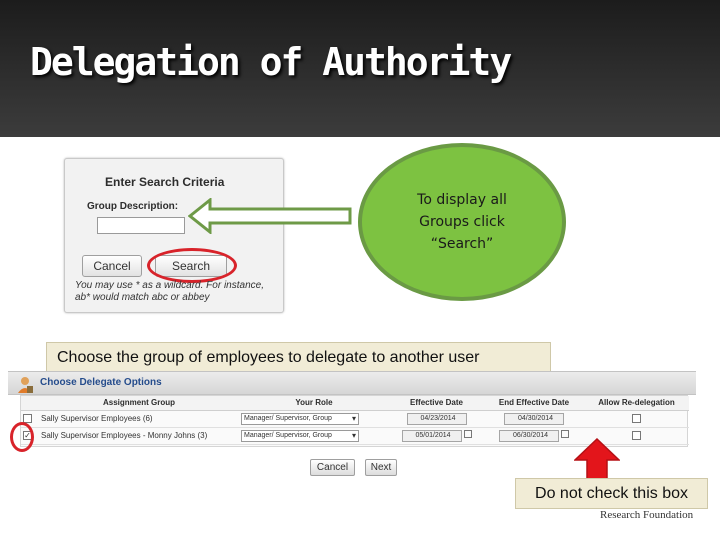  Describe the element at coordinates (141, 225) in the screenshot. I see `group-description-input` at that location.